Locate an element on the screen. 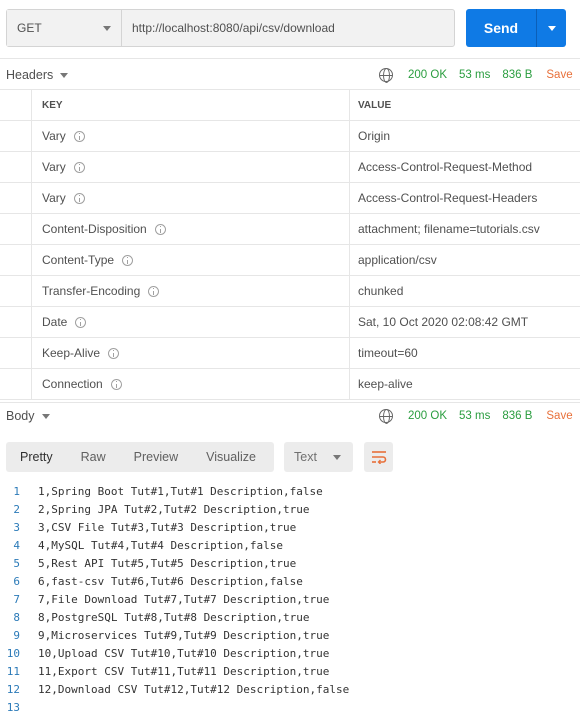 This screenshot has width=580, height=720. method-select: GET is located at coordinates (64, 28).